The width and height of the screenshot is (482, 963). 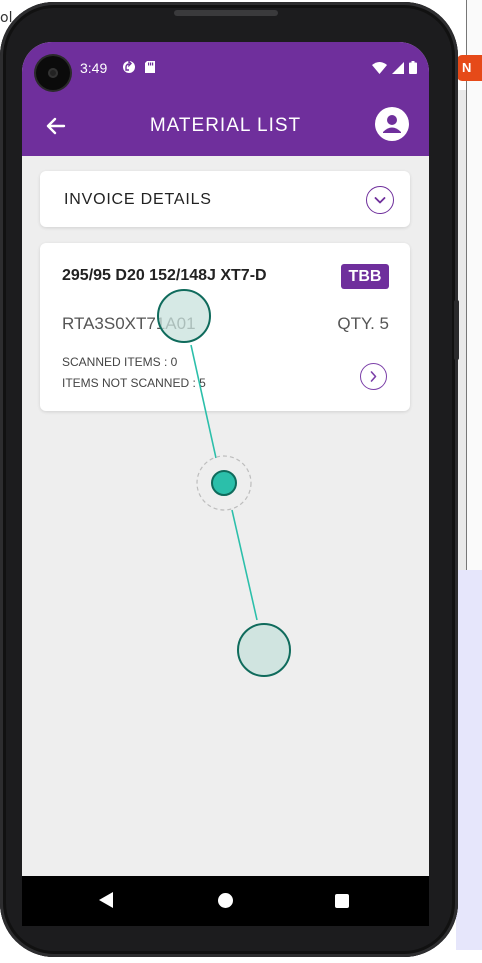 I want to click on speaker-grille, so click(x=226, y=13).